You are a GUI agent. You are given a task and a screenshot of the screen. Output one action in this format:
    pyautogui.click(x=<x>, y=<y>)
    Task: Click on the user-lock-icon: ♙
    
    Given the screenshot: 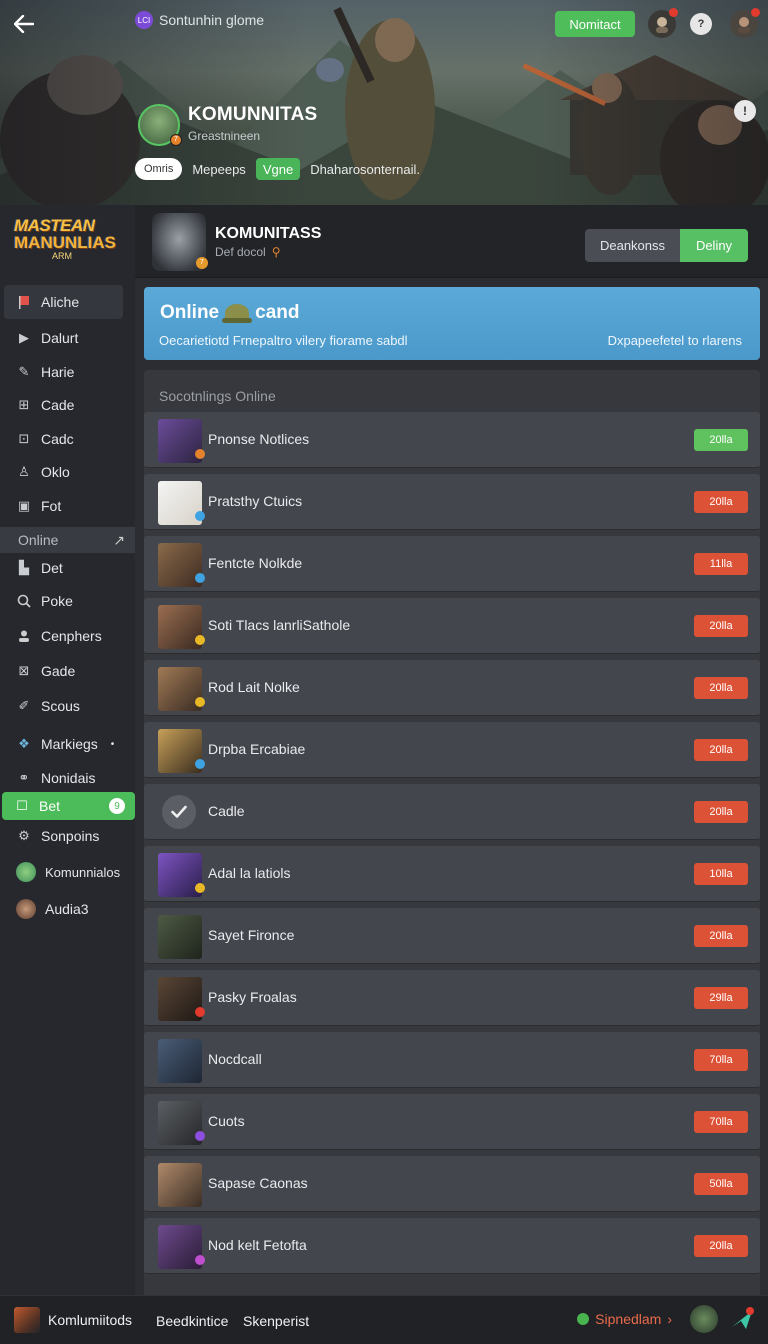 What is the action you would take?
    pyautogui.click(x=24, y=471)
    